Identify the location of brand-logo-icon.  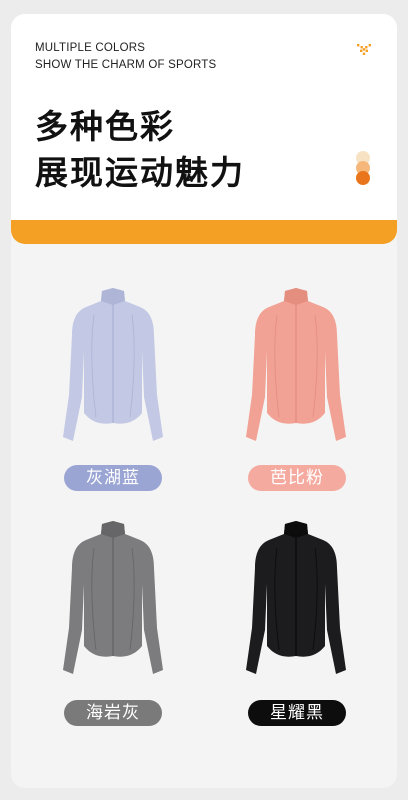
(364, 49).